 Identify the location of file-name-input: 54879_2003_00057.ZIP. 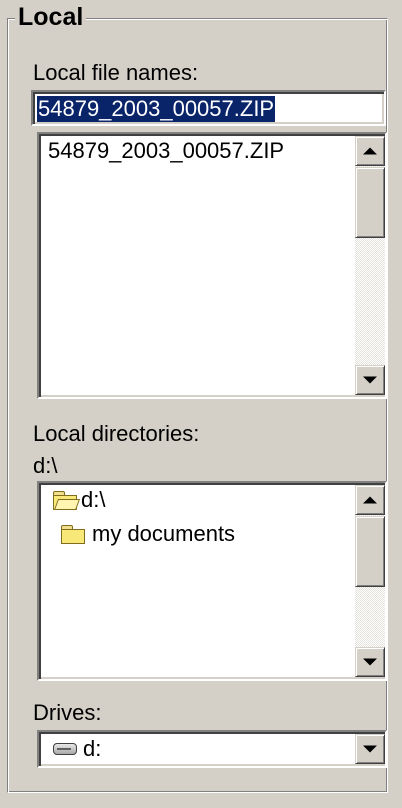
(208, 108).